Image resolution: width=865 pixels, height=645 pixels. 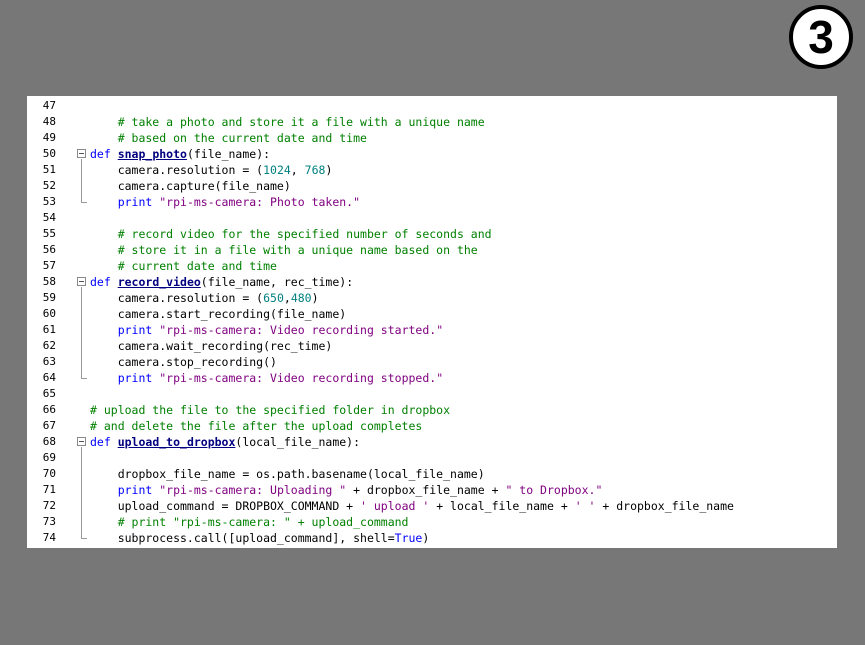 I want to click on code-text: # based on the current date and time, so click(x=228, y=138).